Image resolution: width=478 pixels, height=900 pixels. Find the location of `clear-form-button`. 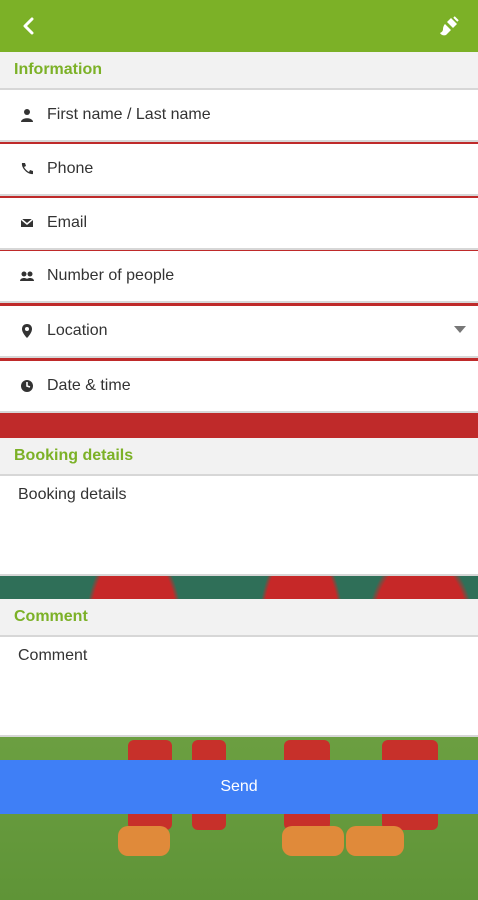

clear-form-button is located at coordinates (449, 26).